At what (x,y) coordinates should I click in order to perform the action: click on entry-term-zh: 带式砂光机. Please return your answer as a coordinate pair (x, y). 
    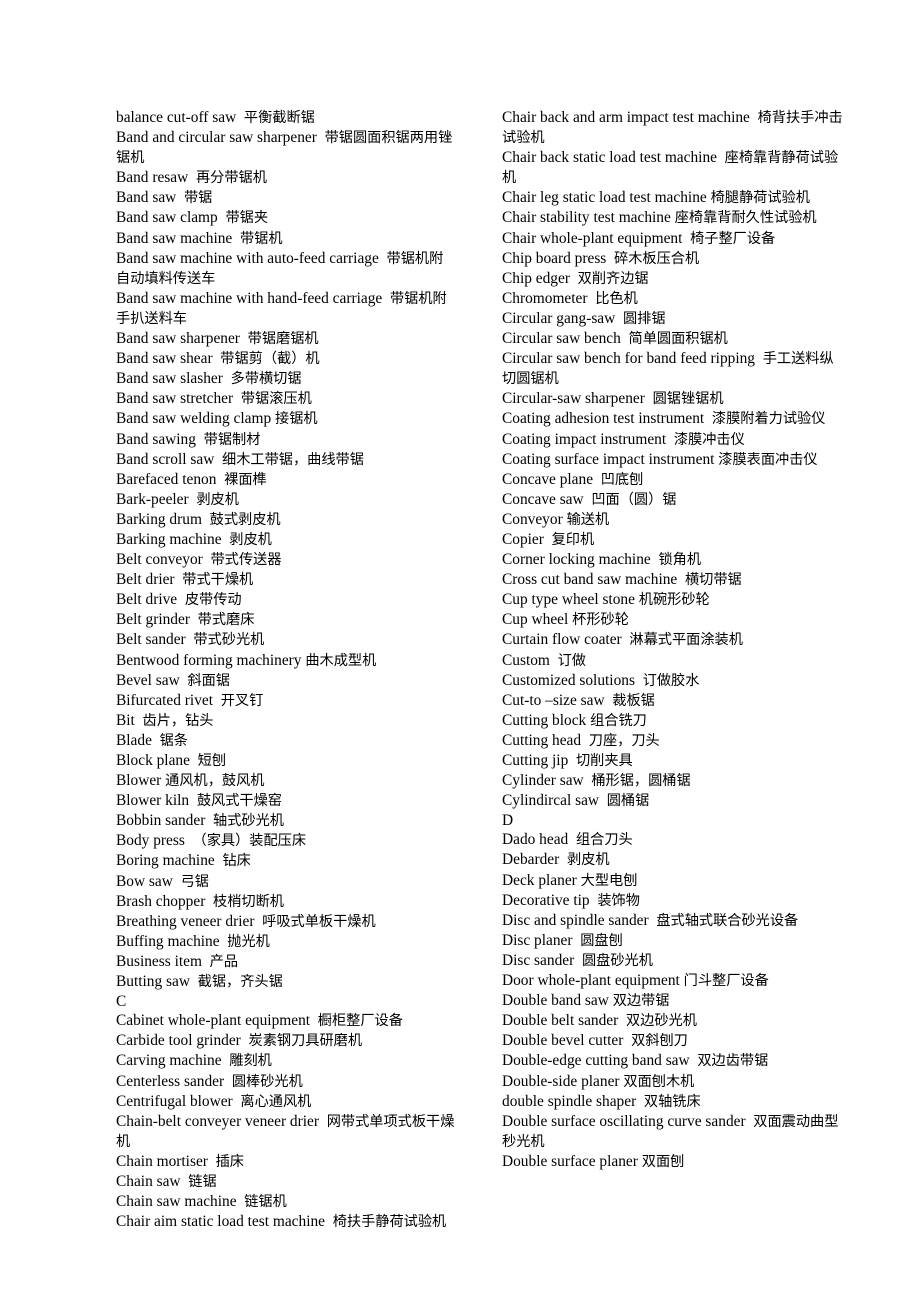
    Looking at the image, I should click on (229, 640).